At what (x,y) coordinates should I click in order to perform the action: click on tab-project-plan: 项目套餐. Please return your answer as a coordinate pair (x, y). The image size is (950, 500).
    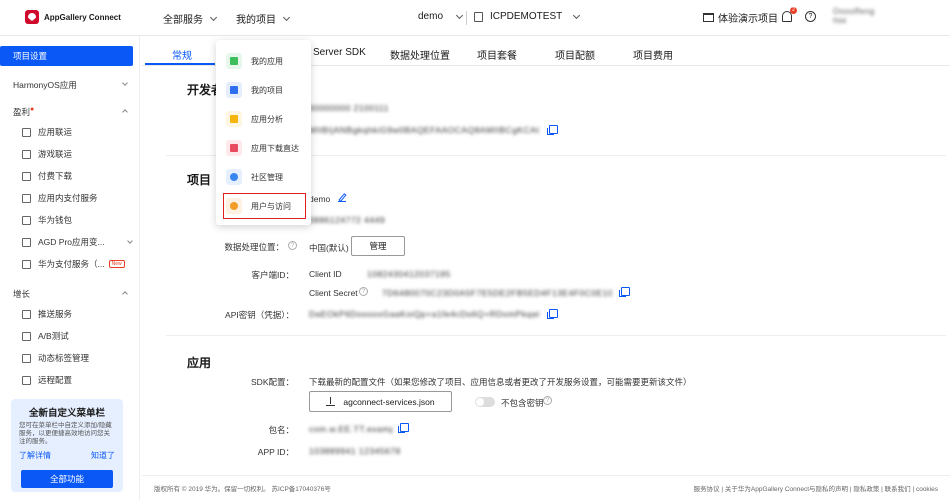
    Looking at the image, I should click on (497, 54).